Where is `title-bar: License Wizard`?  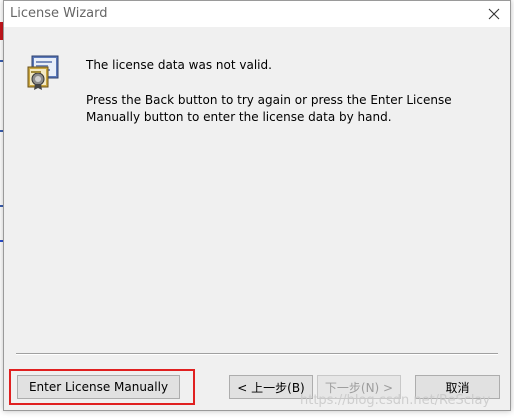
title-bar: License Wizard is located at coordinates (257, 14).